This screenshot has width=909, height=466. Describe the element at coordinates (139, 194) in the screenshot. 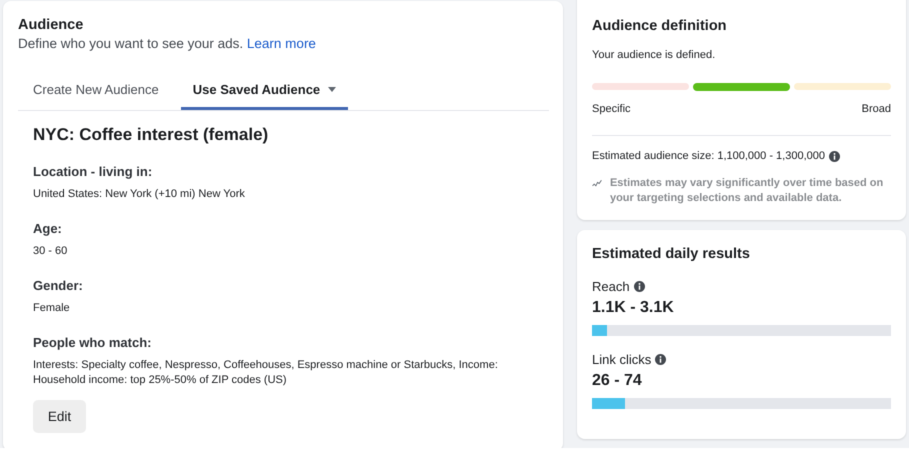

I see `section-value: United States: New York (+10 mi) New York` at that location.